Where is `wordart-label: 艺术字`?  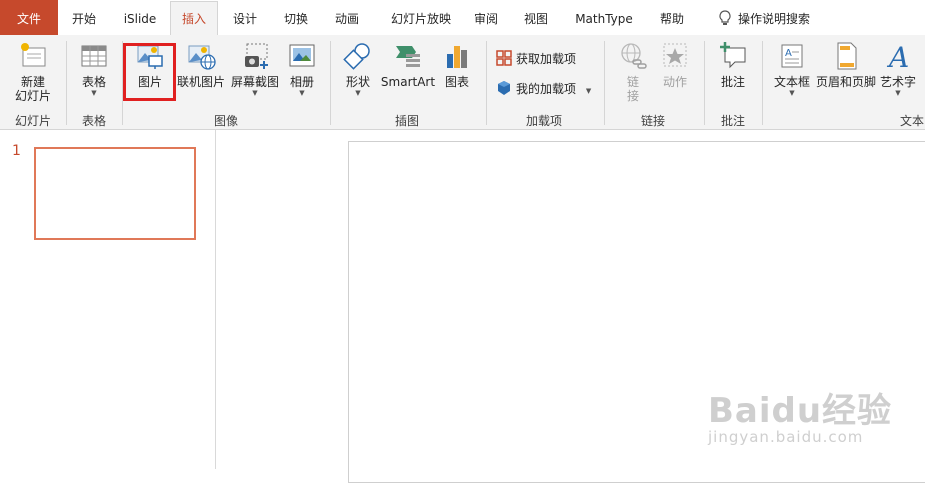 wordart-label: 艺术字 is located at coordinates (897, 82).